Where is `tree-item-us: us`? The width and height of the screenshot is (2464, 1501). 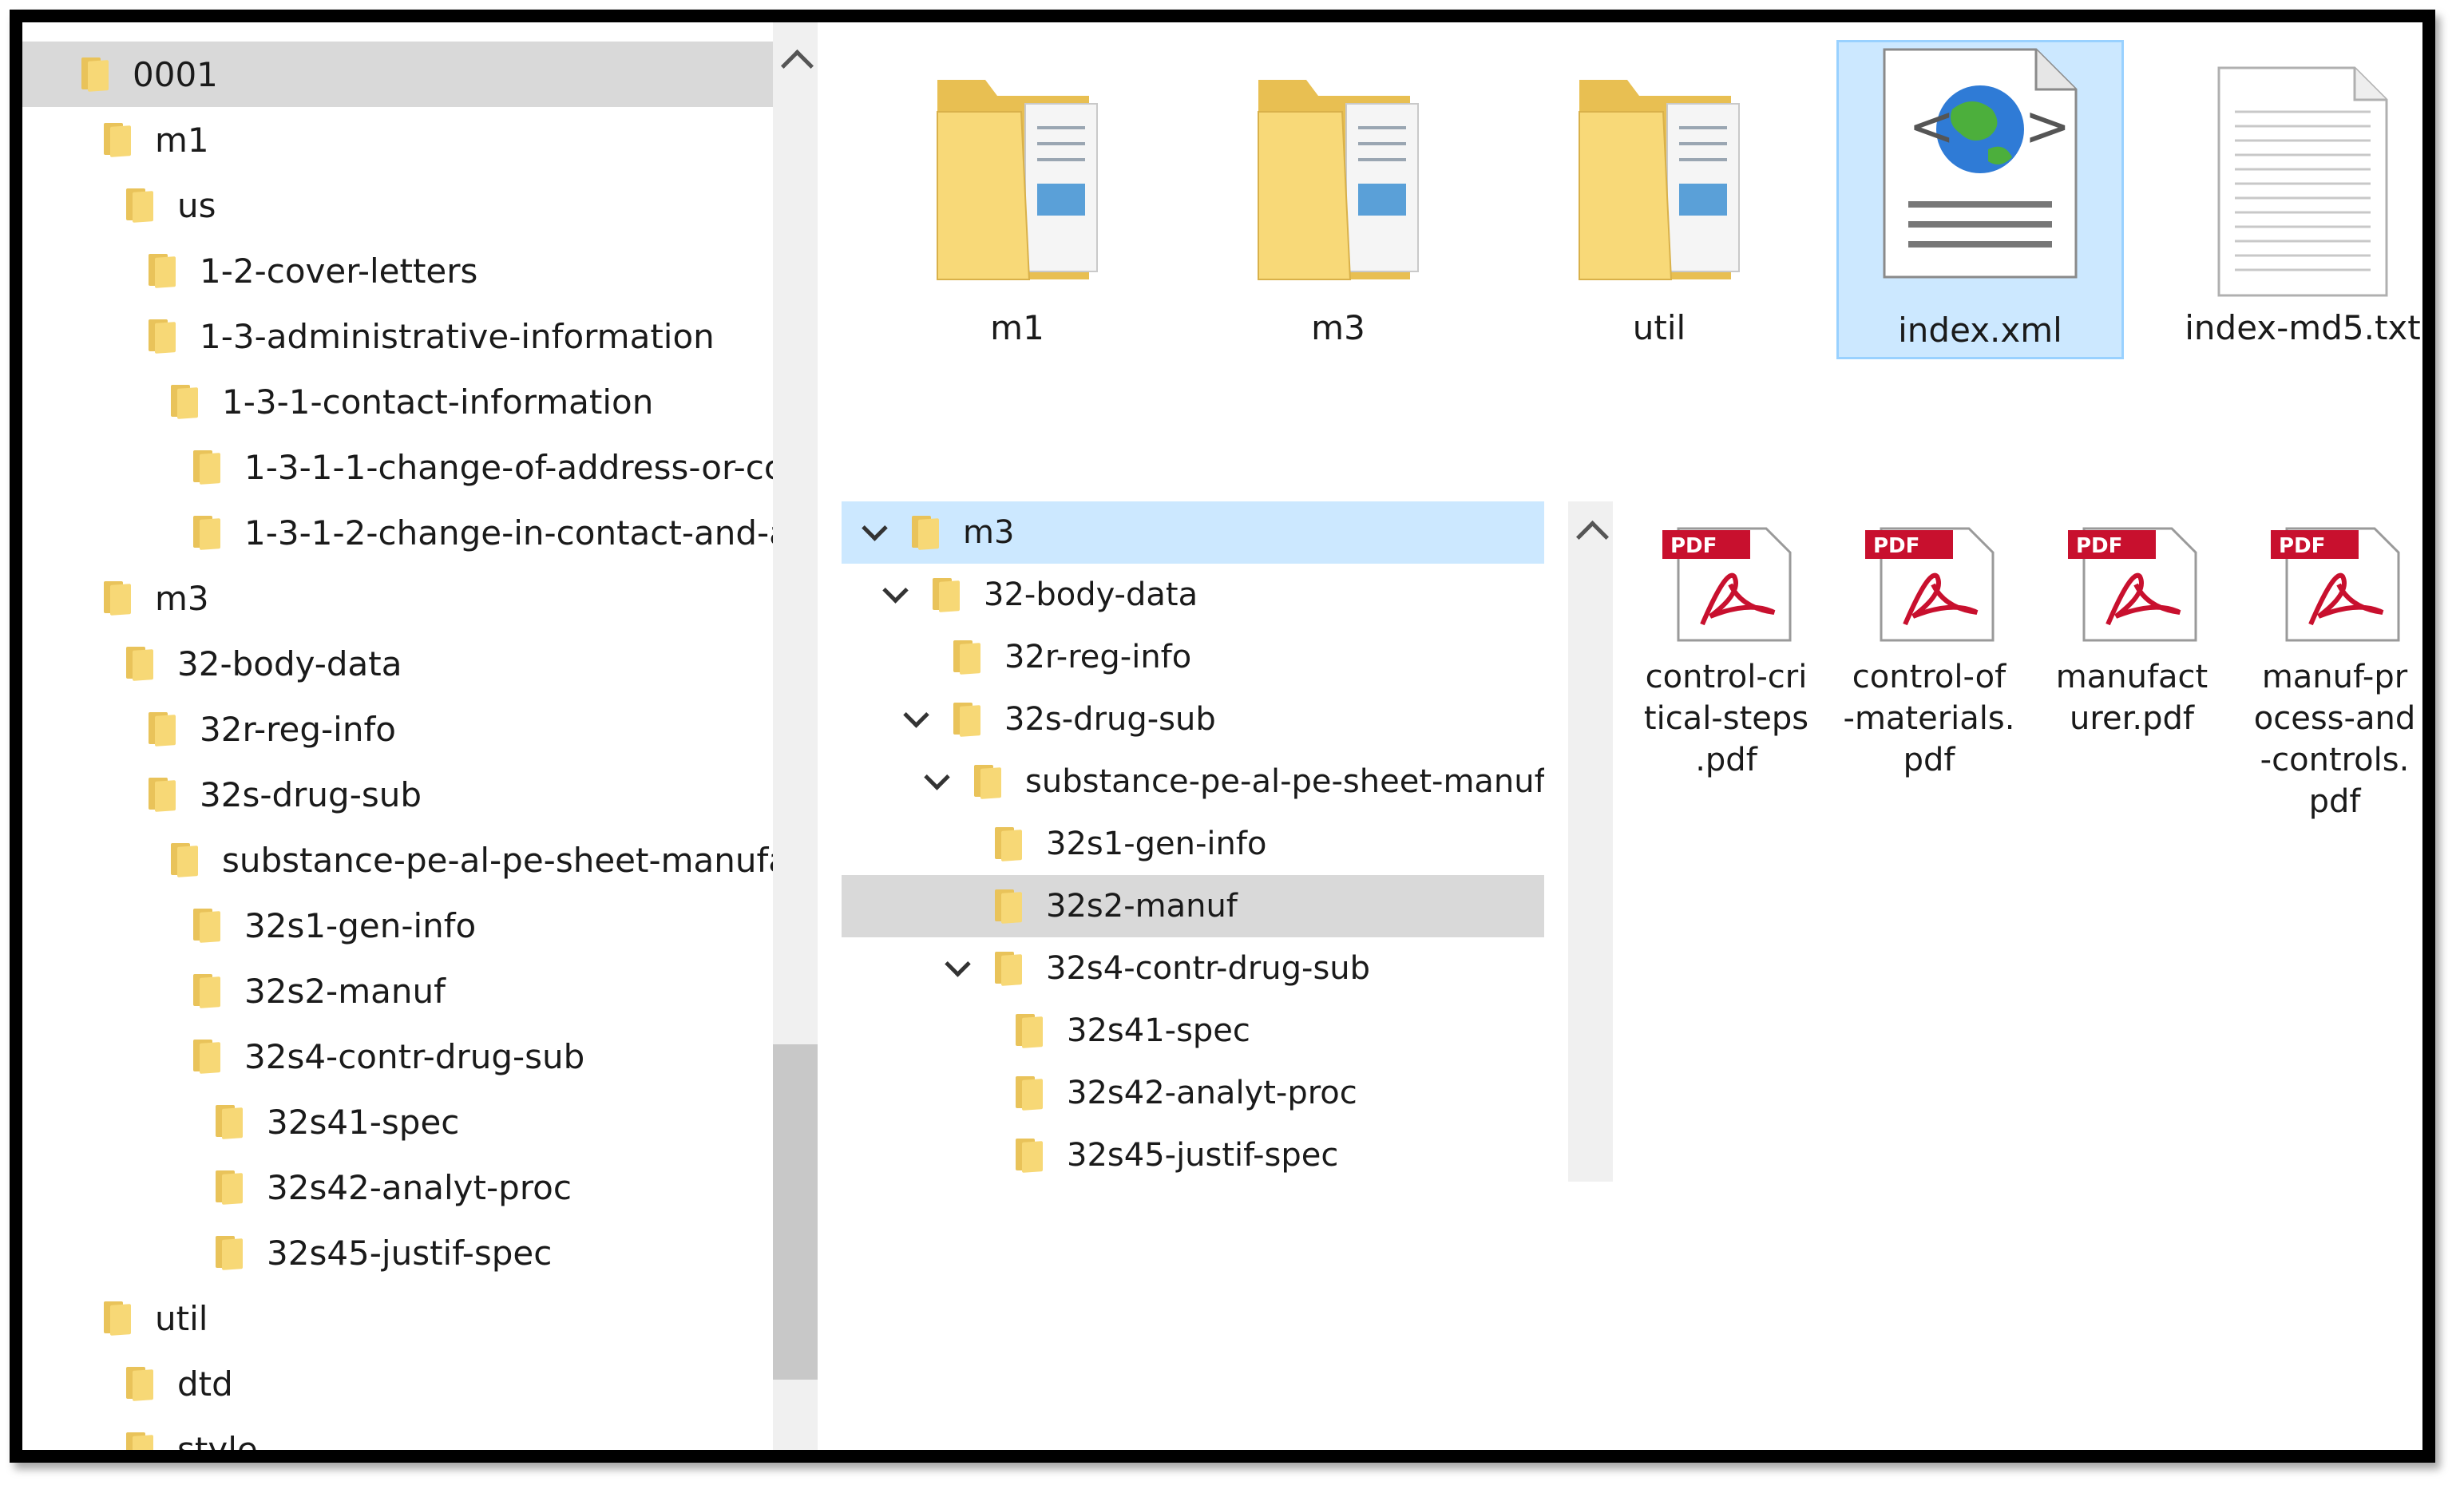 tree-item-us: us is located at coordinates (119, 205).